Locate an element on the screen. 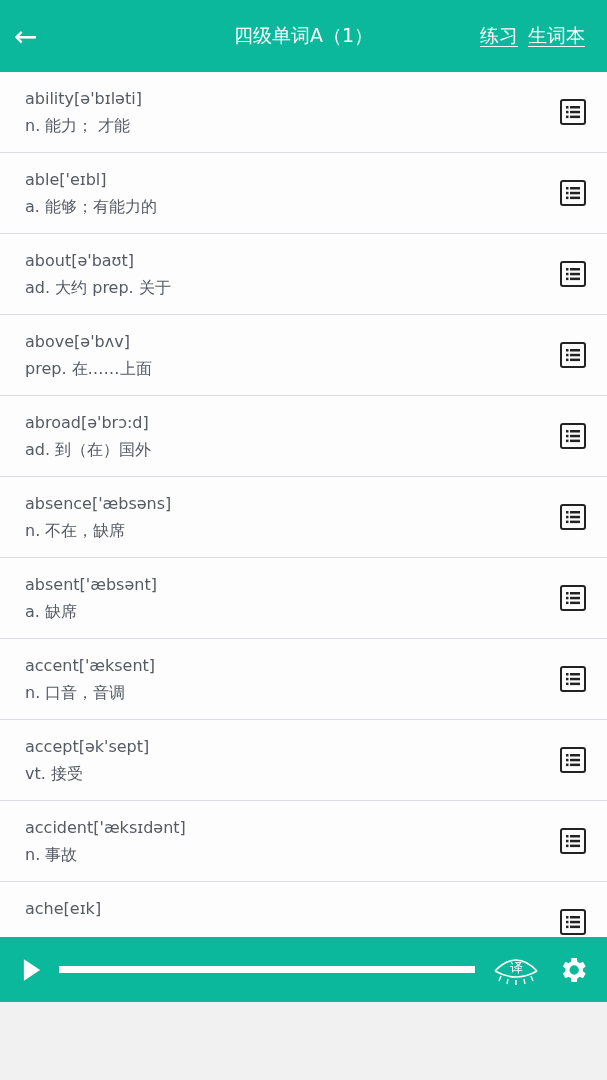  definition-text: n. 口音，音调 is located at coordinates (75, 693).